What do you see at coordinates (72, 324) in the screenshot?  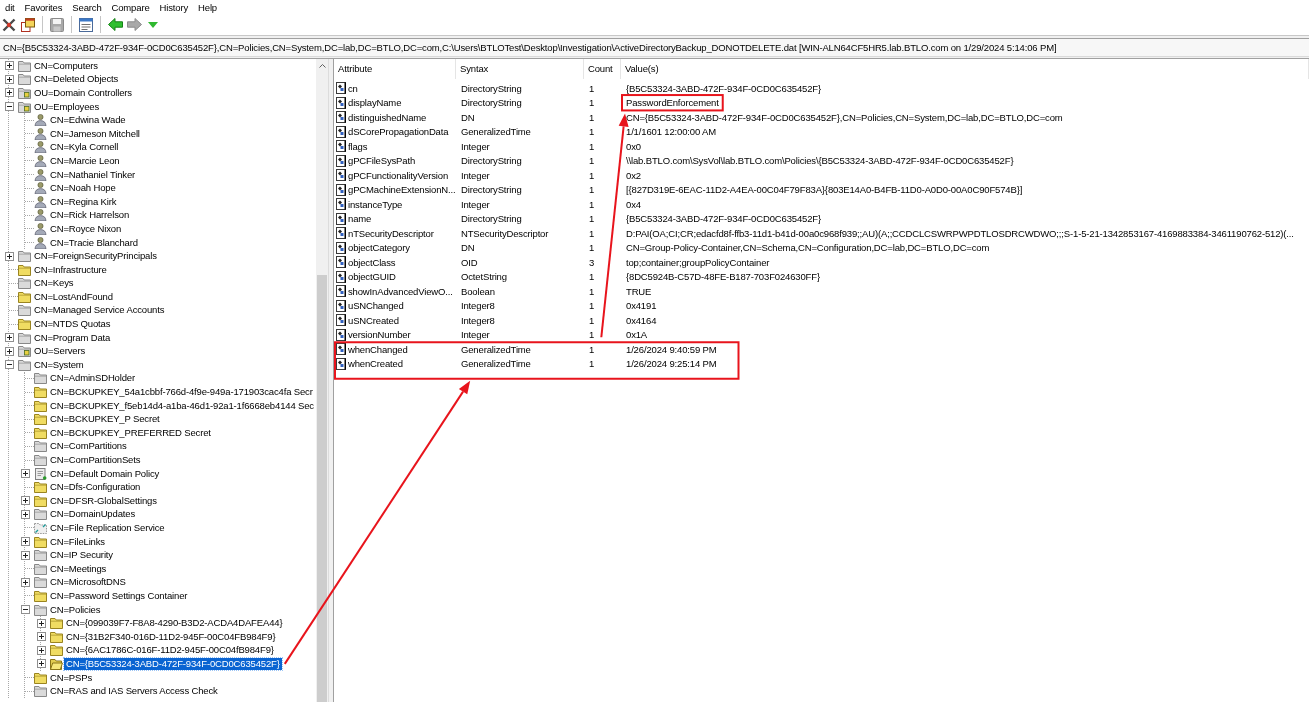 I see `tree-item: CN=NTDS Quotas` at bounding box center [72, 324].